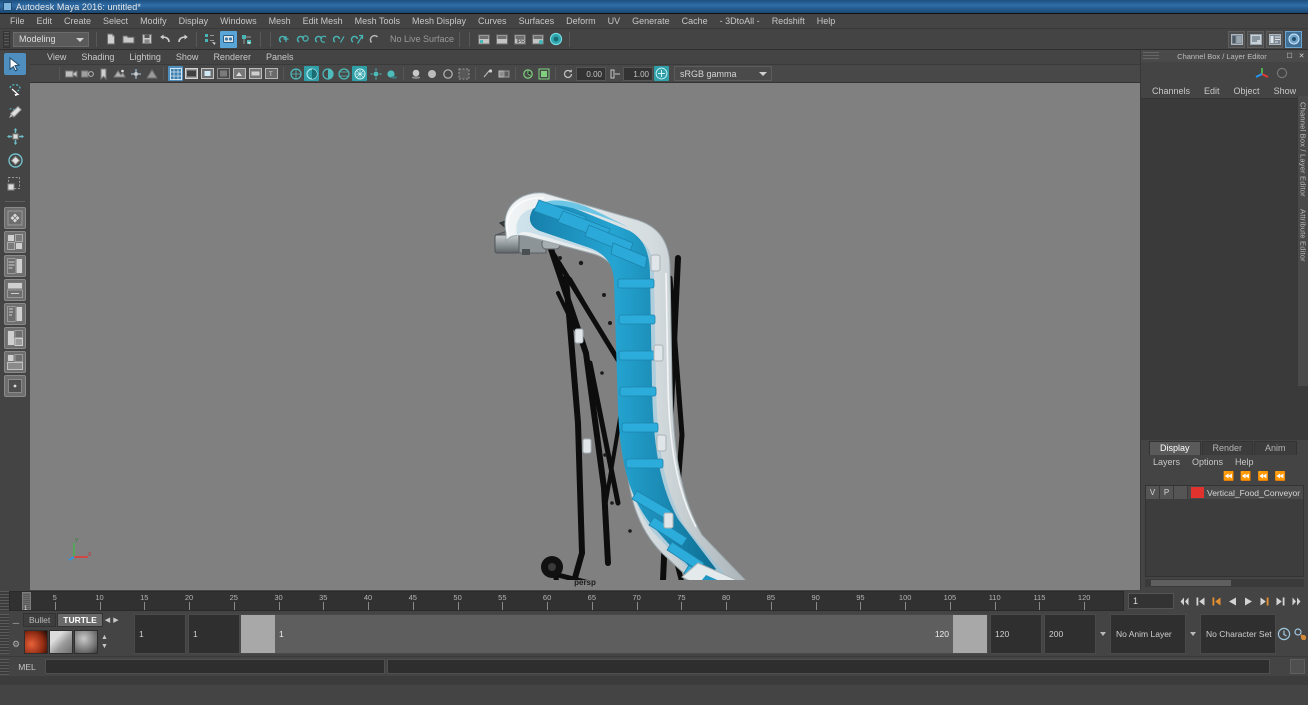 This screenshot has width=1308, height=705. Describe the element at coordinates (17, 21) in the screenshot. I see `menu-file: File` at that location.